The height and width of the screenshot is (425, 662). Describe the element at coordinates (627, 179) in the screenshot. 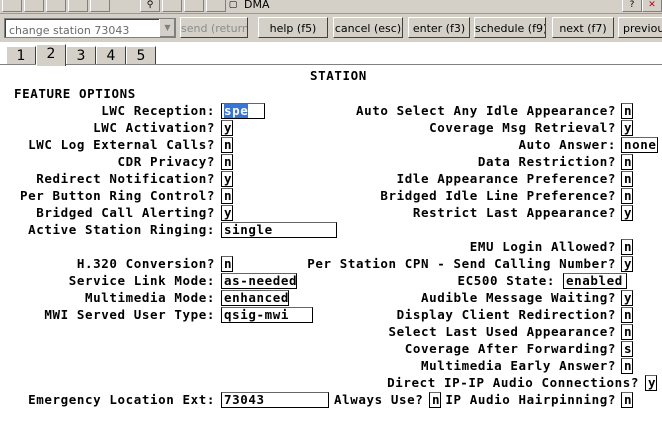

I see `idle-appearance-preference-field: n` at that location.